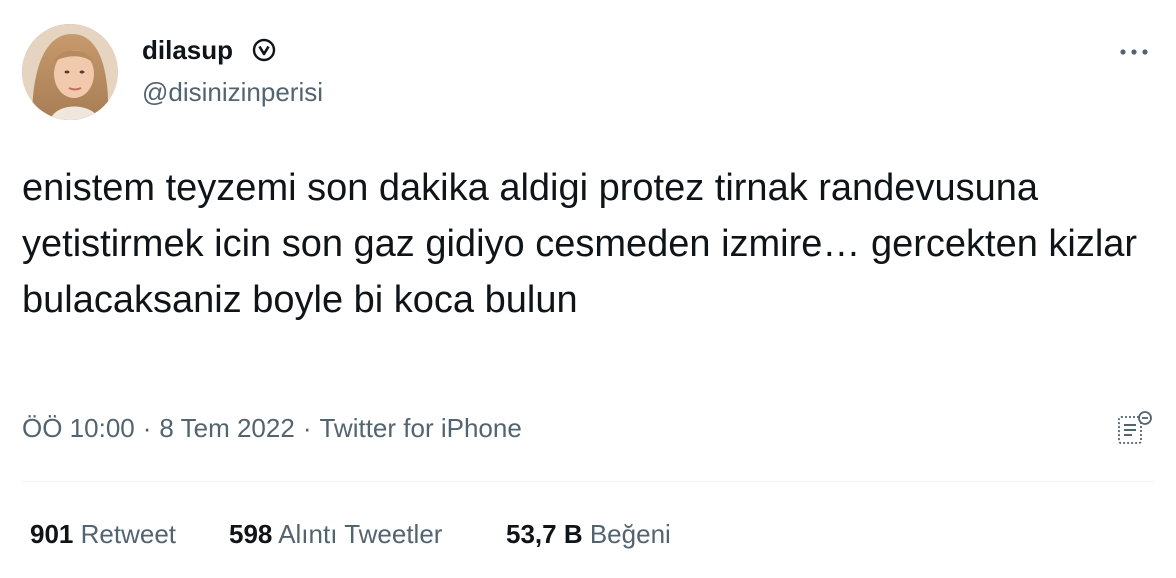  I want to click on retweets-count: 901, so click(52, 534).